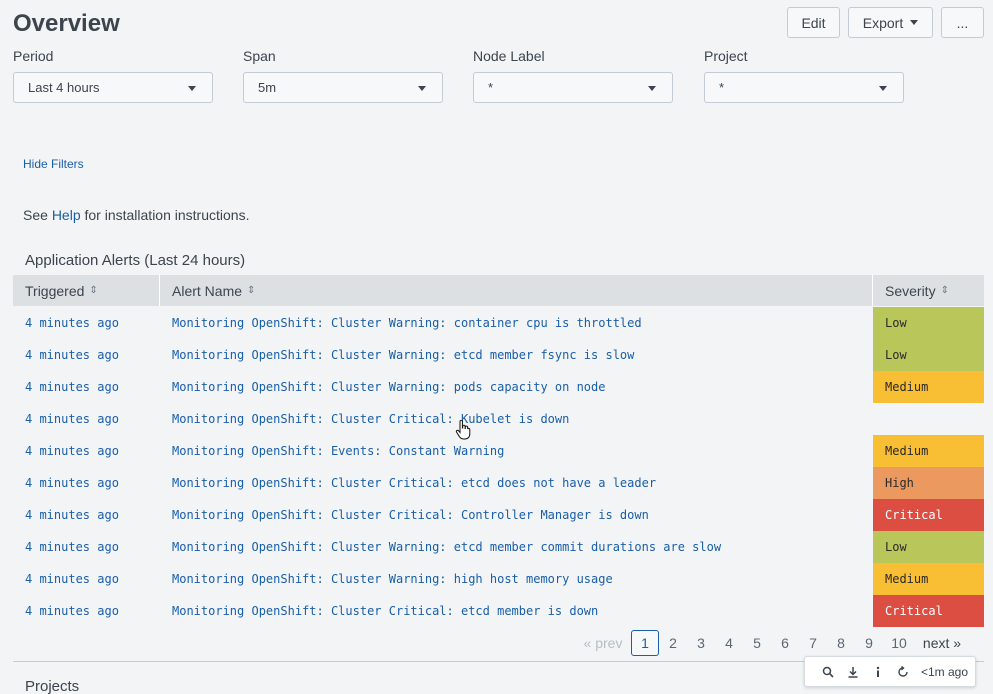 The width and height of the screenshot is (993, 694). I want to click on export-label: Export, so click(883, 22).